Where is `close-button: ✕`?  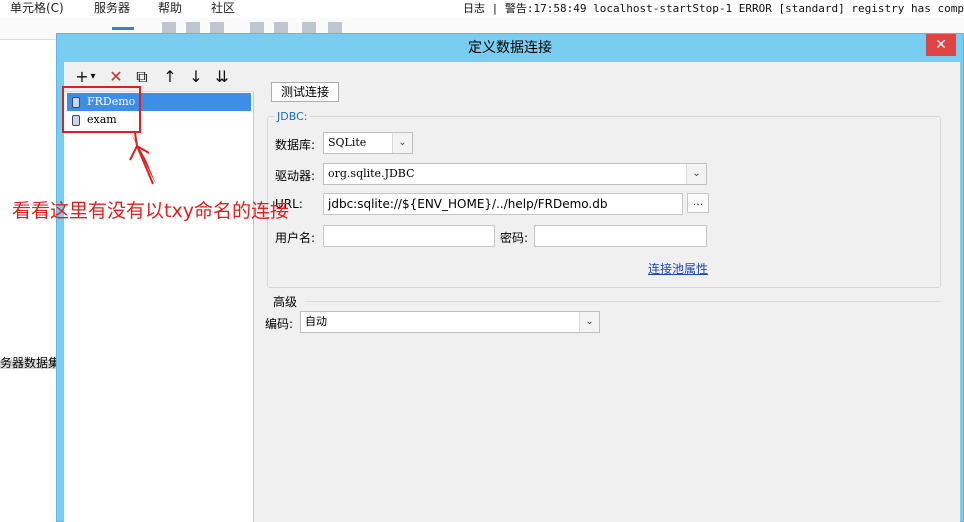 close-button: ✕ is located at coordinates (941, 45).